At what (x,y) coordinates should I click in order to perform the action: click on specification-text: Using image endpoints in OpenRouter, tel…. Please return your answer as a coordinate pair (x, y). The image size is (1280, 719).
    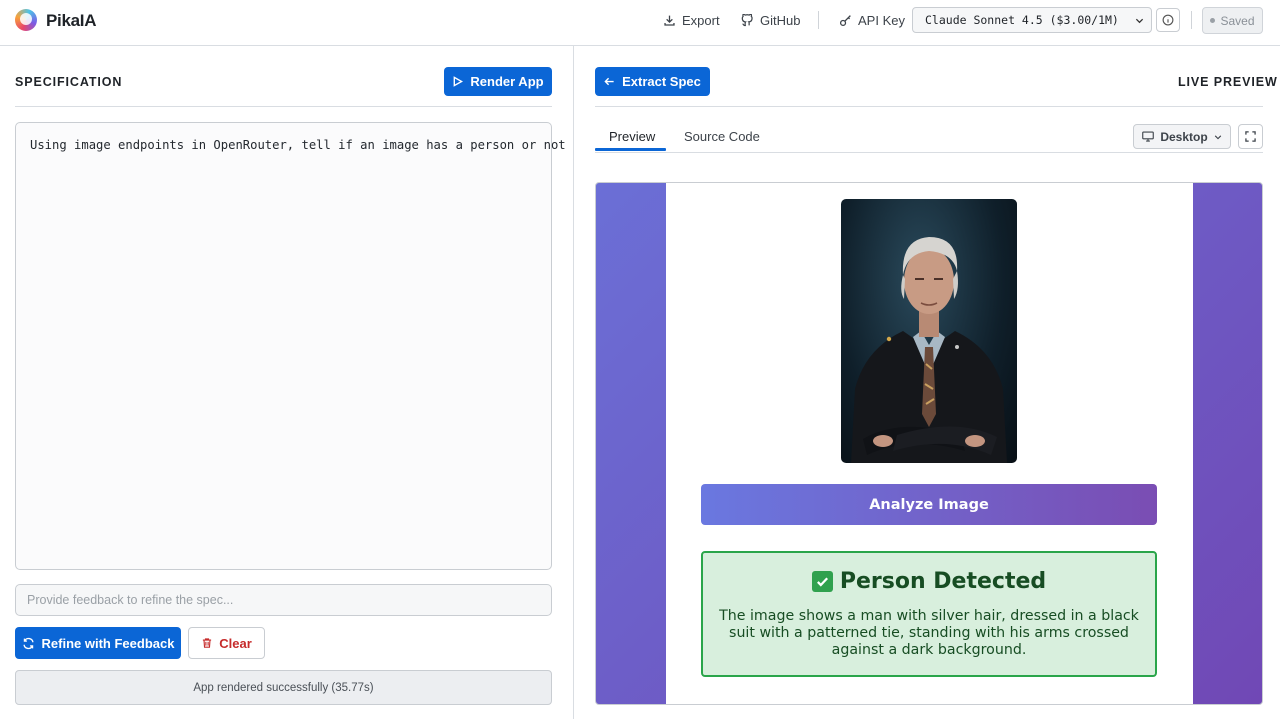
    Looking at the image, I should click on (298, 145).